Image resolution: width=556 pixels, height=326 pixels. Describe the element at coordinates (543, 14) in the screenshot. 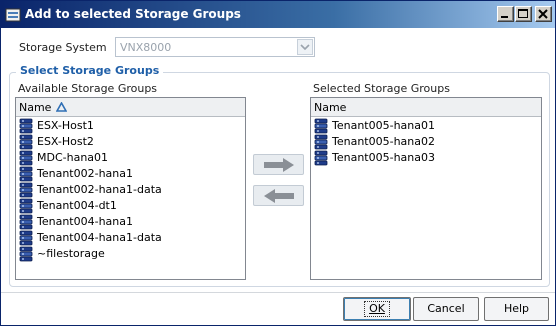

I see `close-button` at that location.